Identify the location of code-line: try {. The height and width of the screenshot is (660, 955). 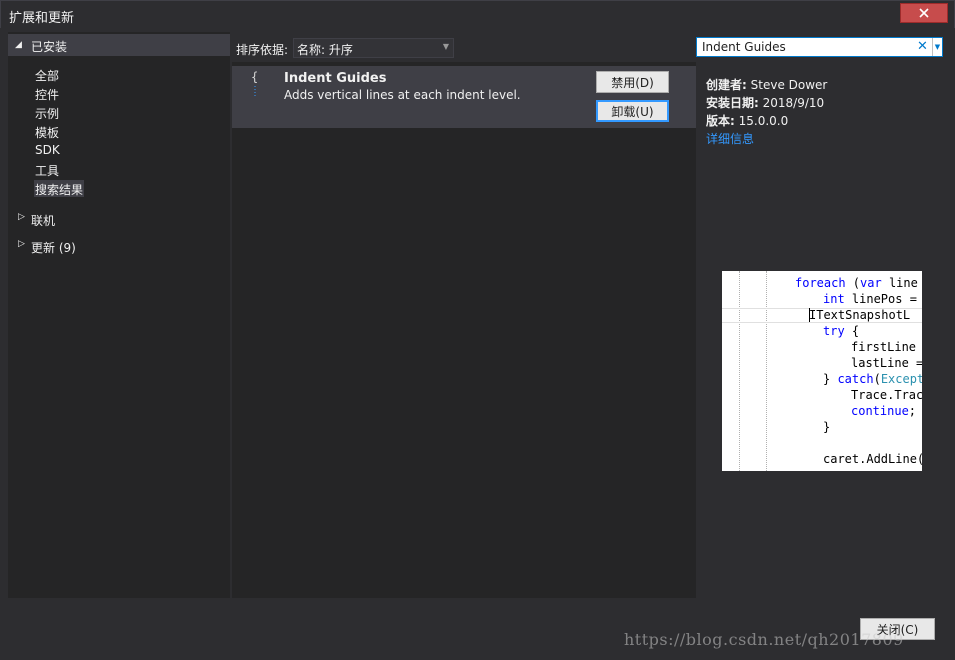
(841, 331).